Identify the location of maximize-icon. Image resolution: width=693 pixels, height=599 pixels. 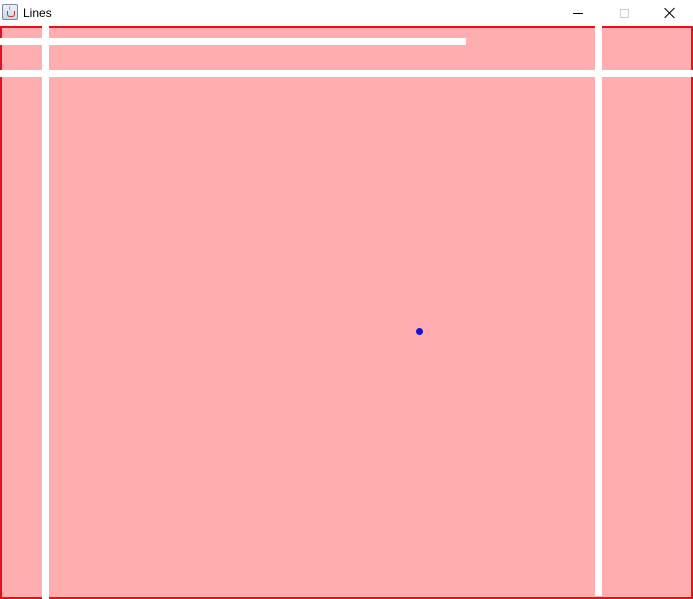
(624, 13).